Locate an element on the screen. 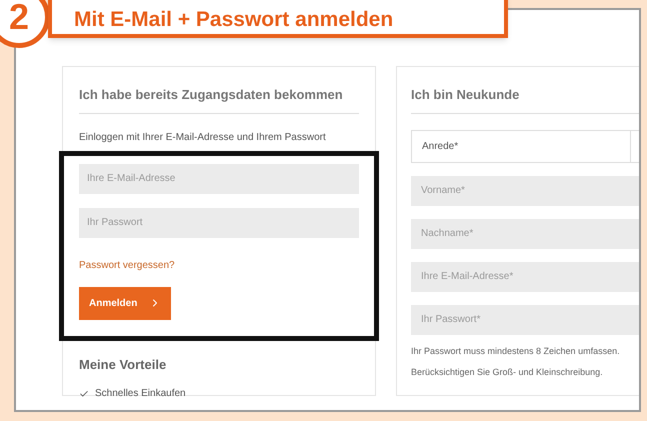  input-field: Ihre E-Mail-Adresse* is located at coordinates (525, 277).